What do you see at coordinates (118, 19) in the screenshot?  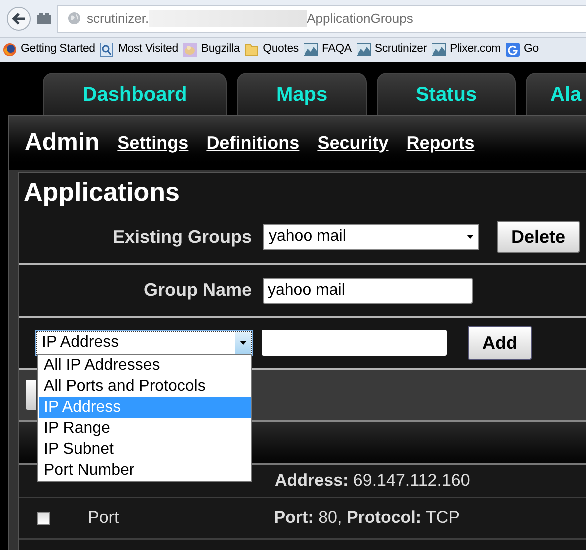 I see `url-text: scrutinizer.` at bounding box center [118, 19].